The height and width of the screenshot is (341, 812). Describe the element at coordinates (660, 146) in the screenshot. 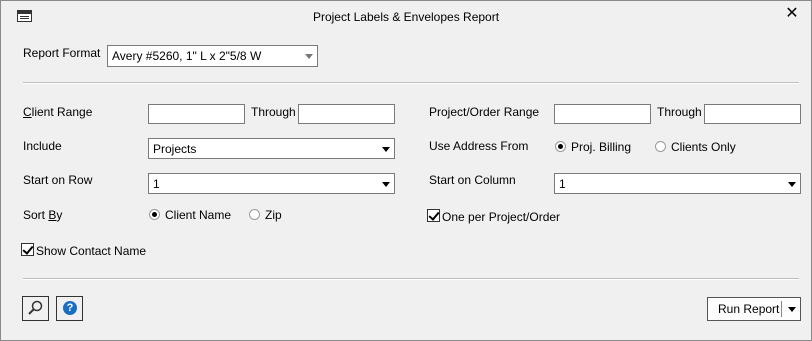

I see `radio-clients-only` at that location.